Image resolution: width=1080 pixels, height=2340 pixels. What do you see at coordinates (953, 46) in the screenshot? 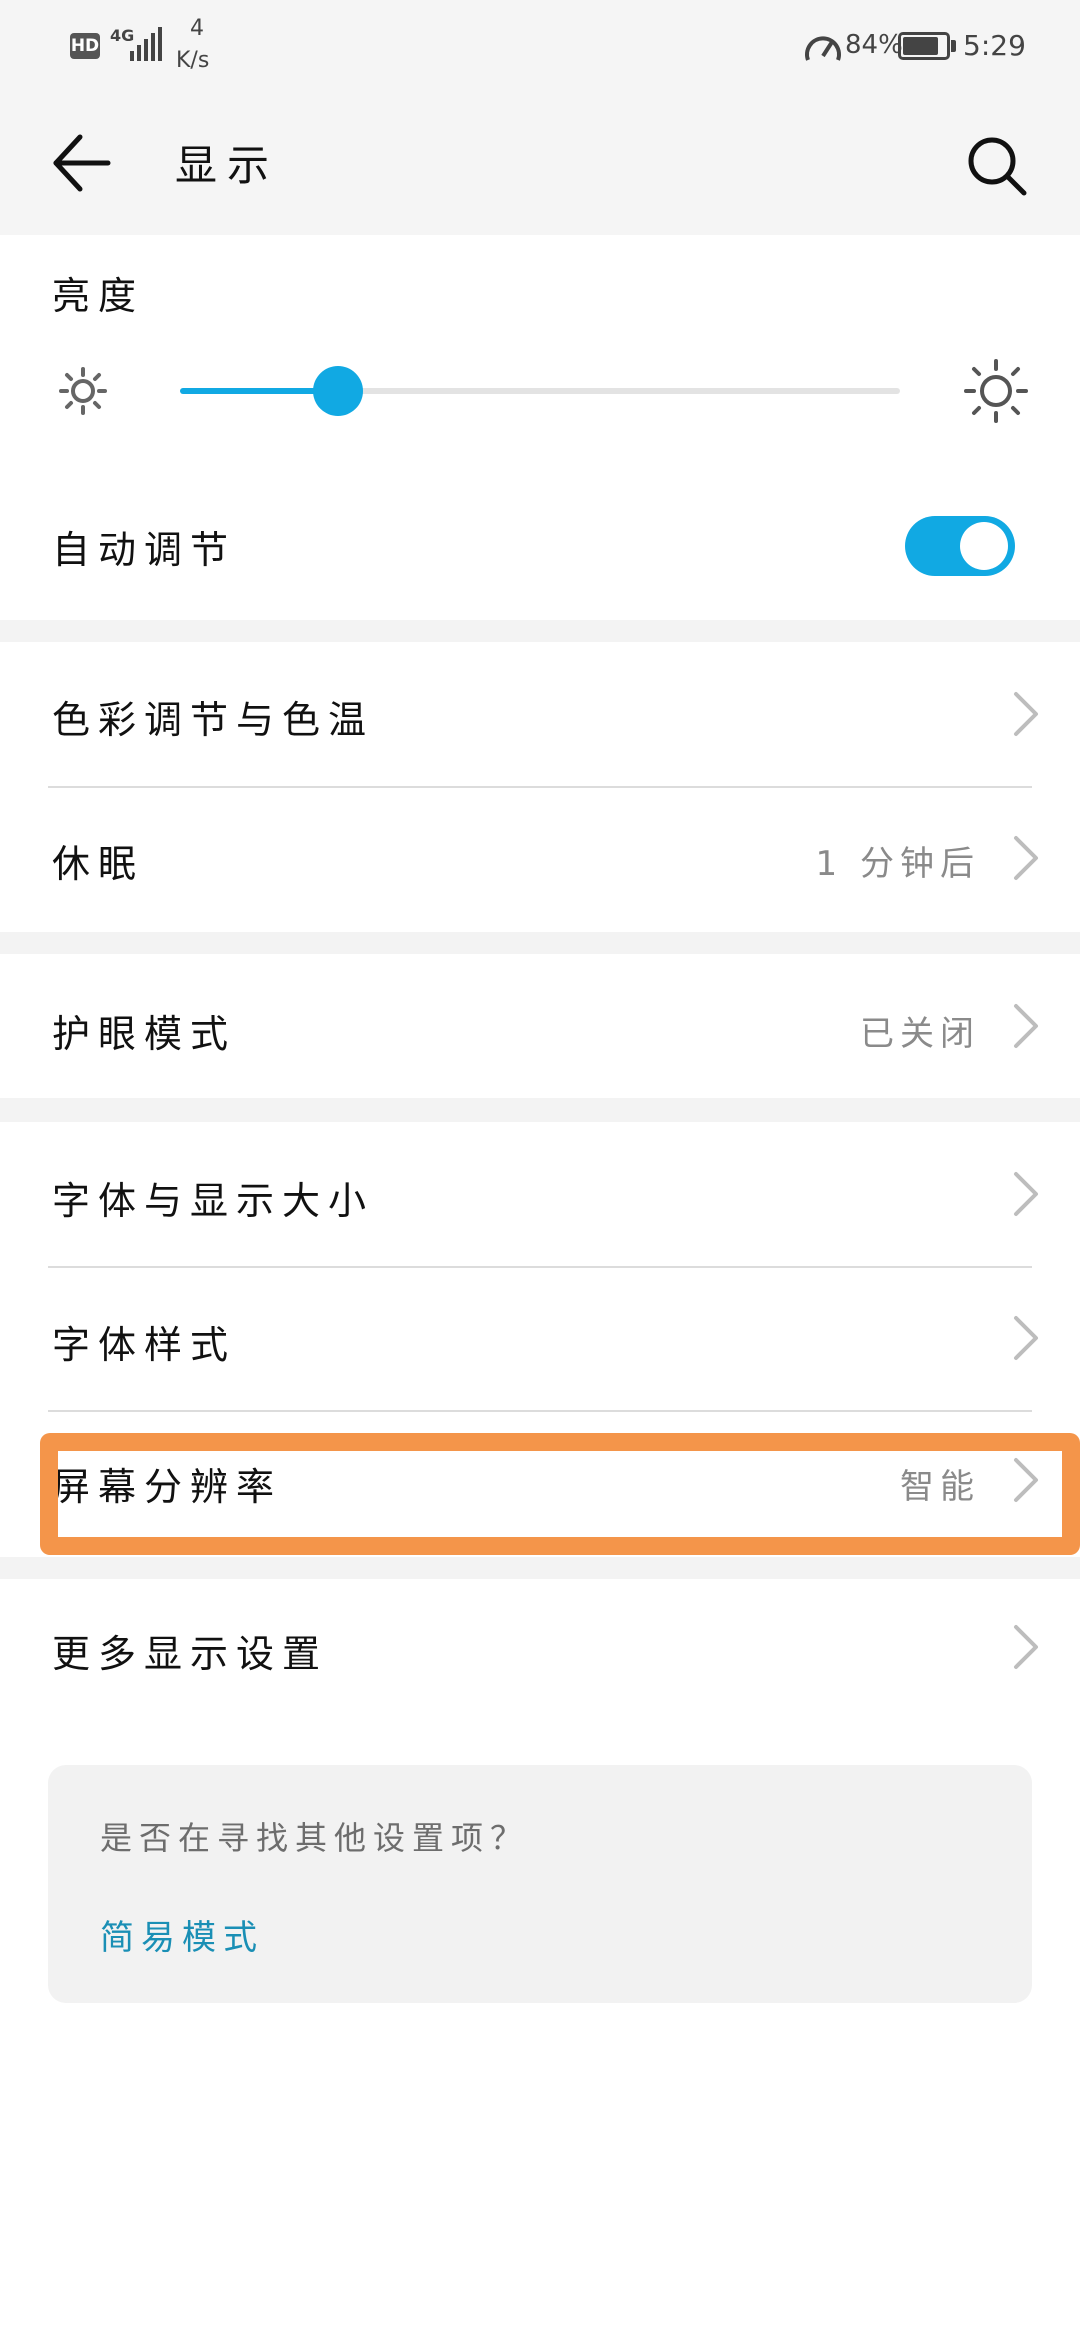
I see `battery-cap` at bounding box center [953, 46].